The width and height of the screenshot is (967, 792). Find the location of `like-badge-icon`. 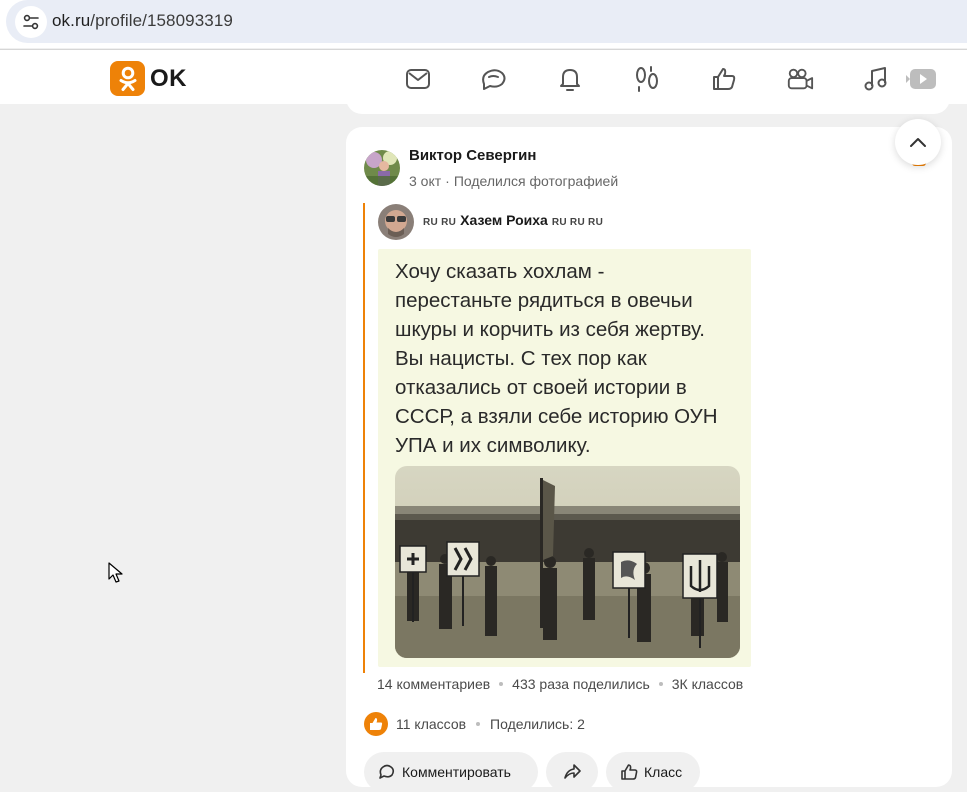

like-badge-icon is located at coordinates (376, 724).